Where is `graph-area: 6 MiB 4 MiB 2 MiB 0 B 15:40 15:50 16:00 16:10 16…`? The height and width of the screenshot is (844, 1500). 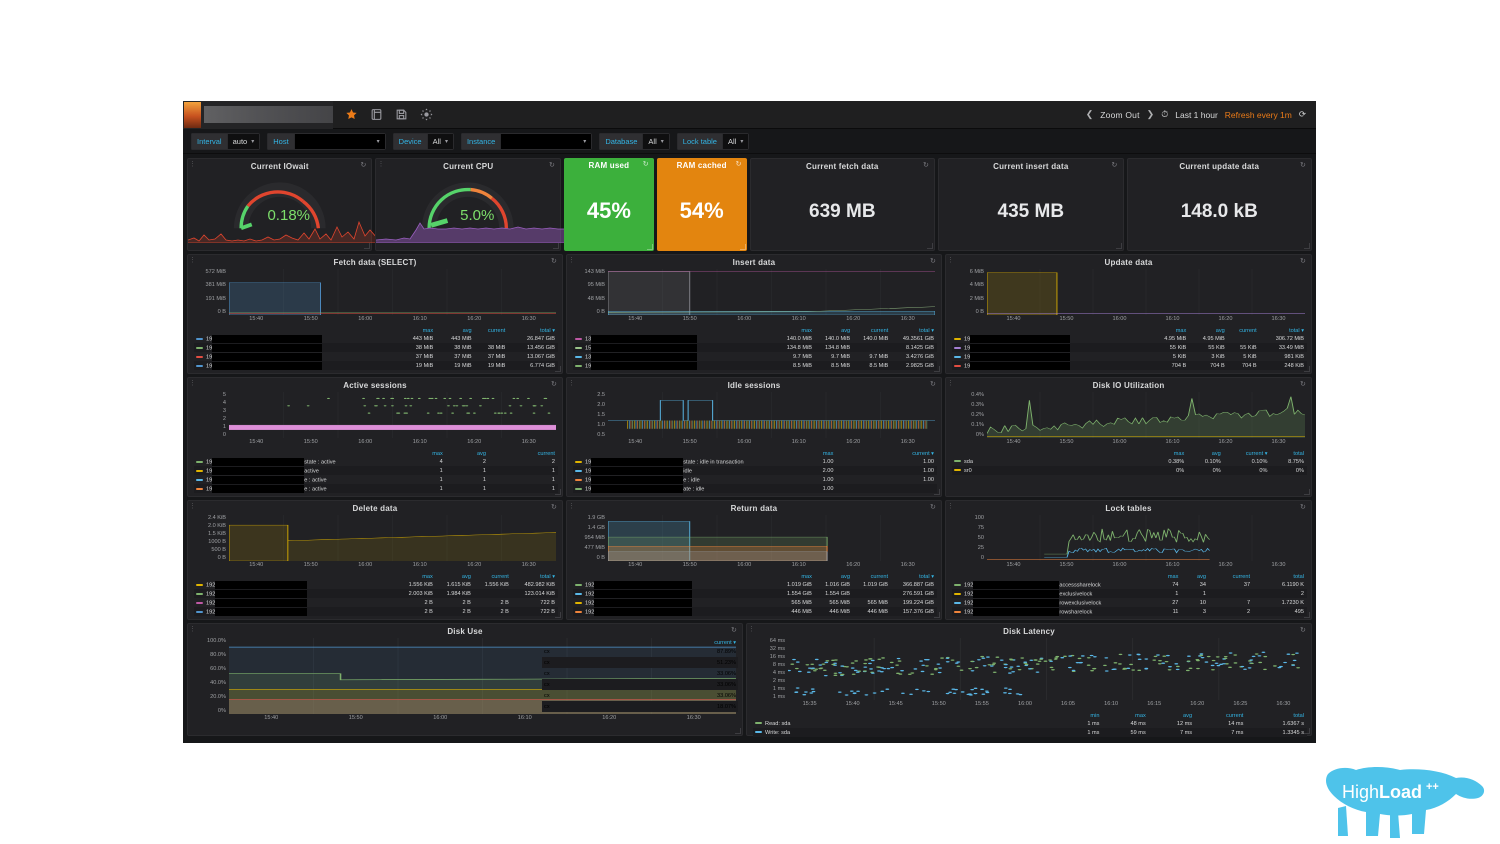
graph-area: 6 MiB 4 MiB 2 MiB 0 B 15:40 15:50 16:00 16:10 16… is located at coordinates (1128, 298).